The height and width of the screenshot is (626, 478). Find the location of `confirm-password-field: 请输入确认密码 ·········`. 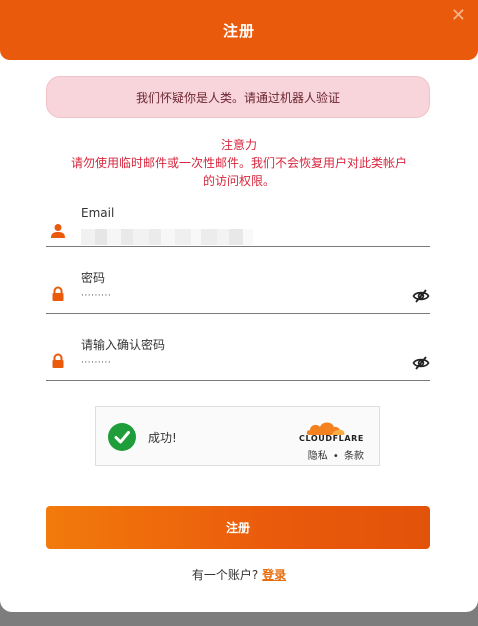

confirm-password-field: 请输入确认密码 ········· is located at coordinates (238, 358).